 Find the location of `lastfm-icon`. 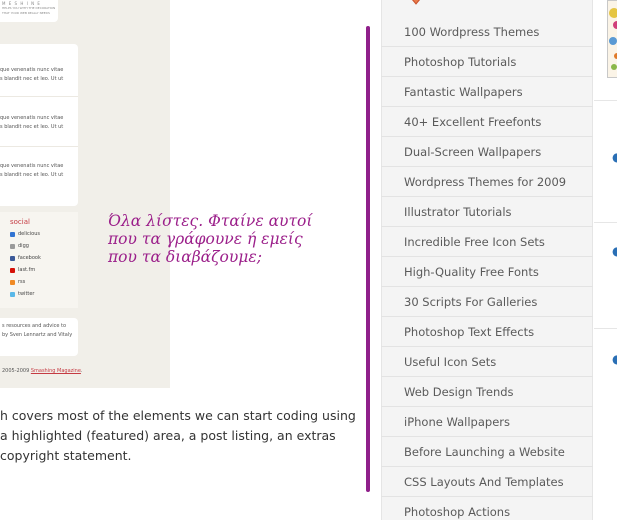

lastfm-icon is located at coordinates (12, 270).